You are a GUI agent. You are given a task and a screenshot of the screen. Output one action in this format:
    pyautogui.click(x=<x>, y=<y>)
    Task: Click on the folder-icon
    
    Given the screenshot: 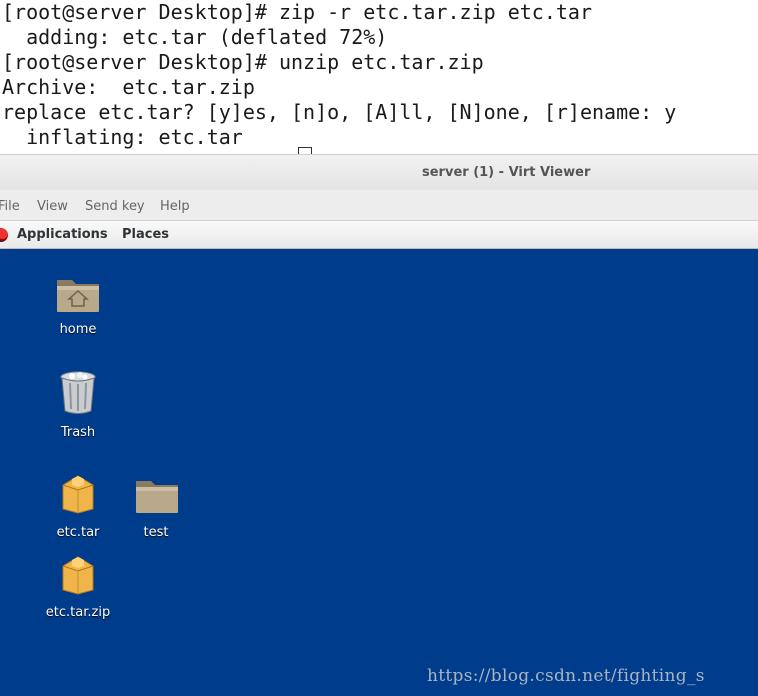 What is the action you would take?
    pyautogui.click(x=157, y=497)
    